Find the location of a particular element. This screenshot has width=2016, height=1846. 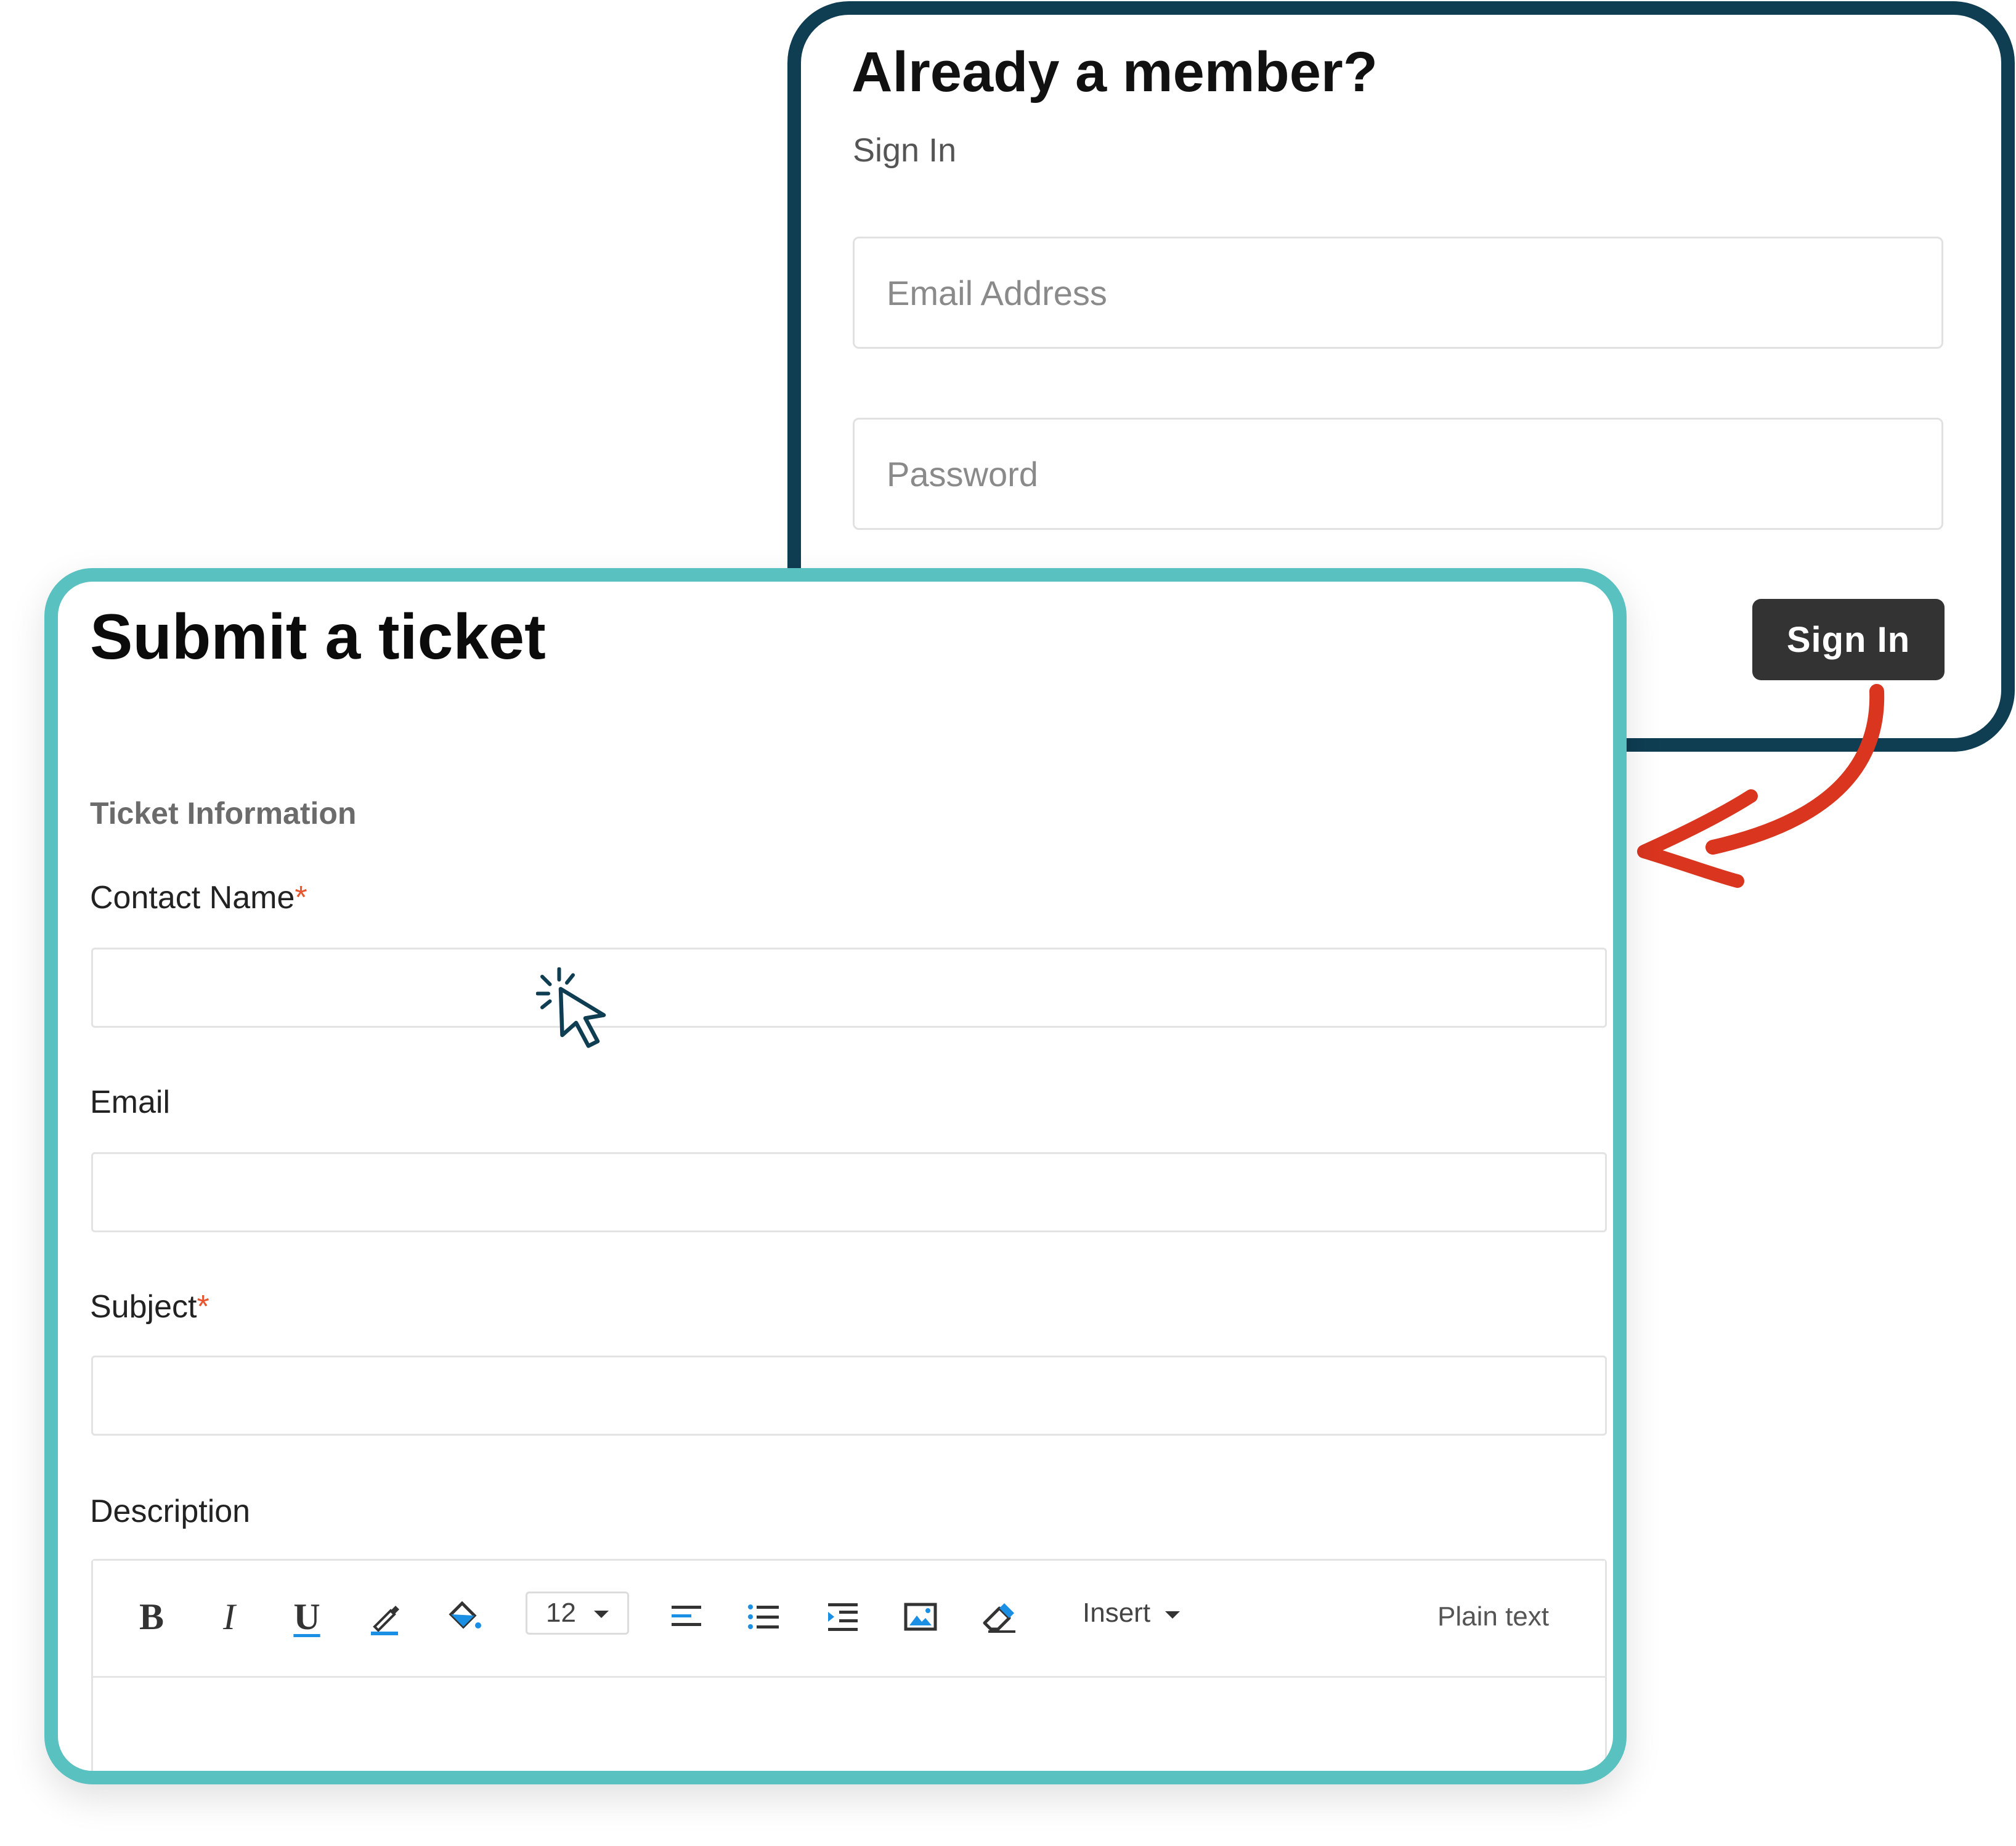

bullet-list-icon is located at coordinates (764, 1617).